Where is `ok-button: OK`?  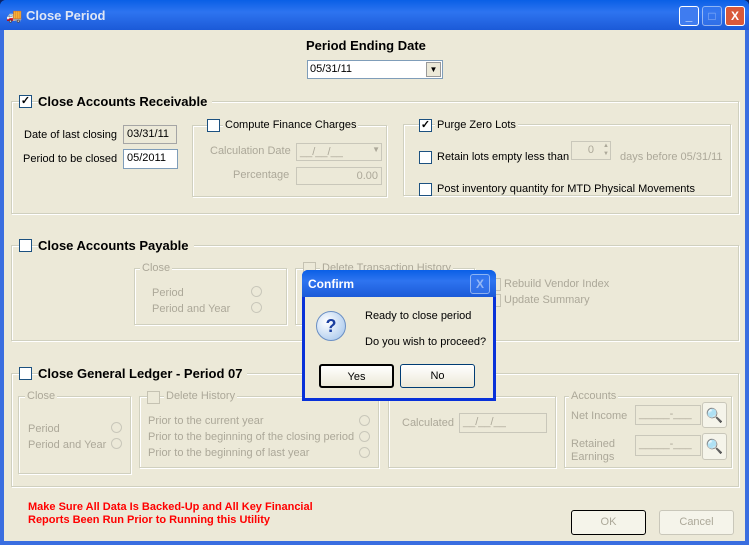 ok-button: OK is located at coordinates (608, 522).